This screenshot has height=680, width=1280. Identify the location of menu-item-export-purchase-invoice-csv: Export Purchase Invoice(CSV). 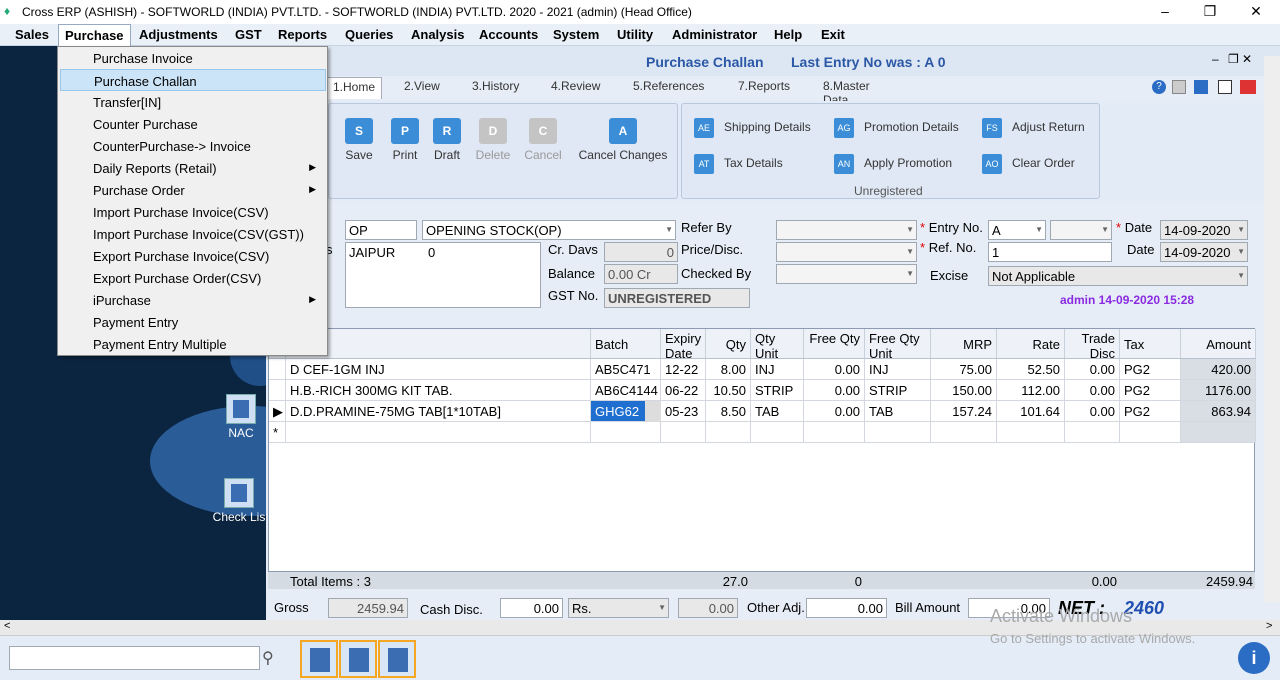
(193, 256).